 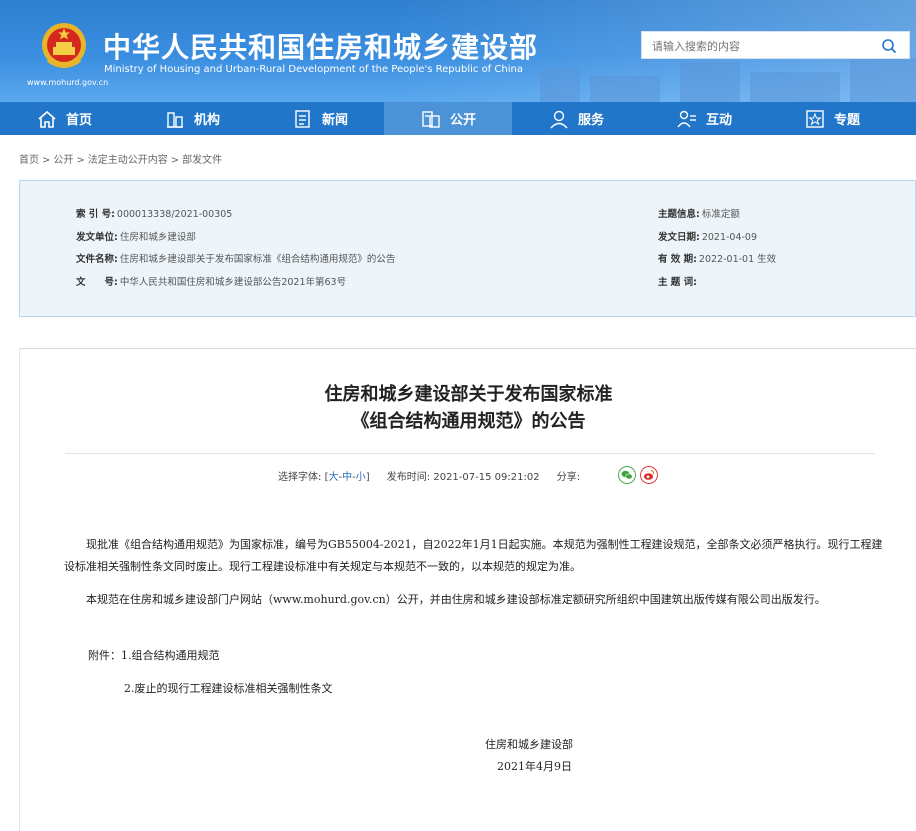 I want to click on search-input, so click(x=759, y=46).